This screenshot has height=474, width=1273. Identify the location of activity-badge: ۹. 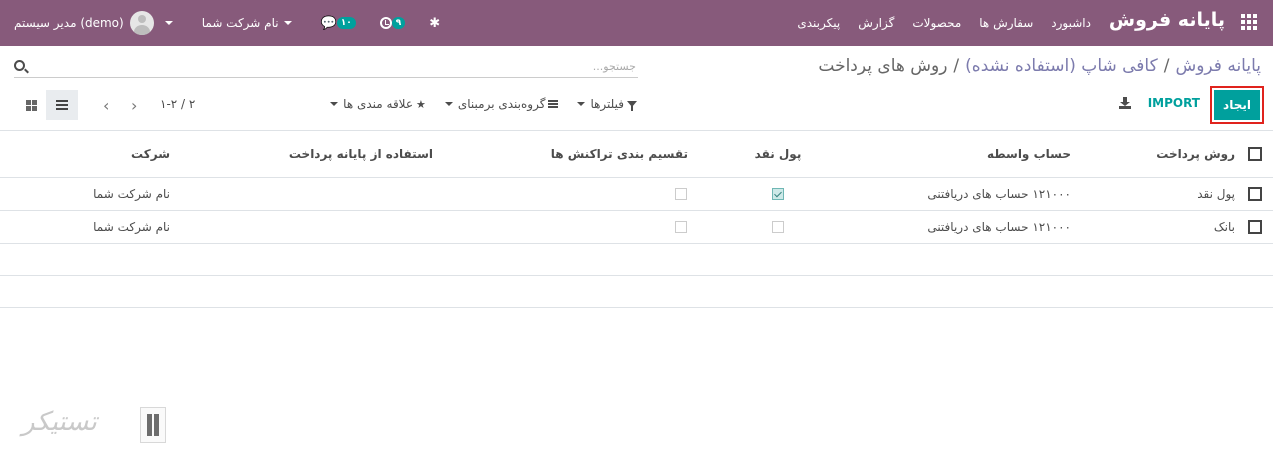
(398, 23).